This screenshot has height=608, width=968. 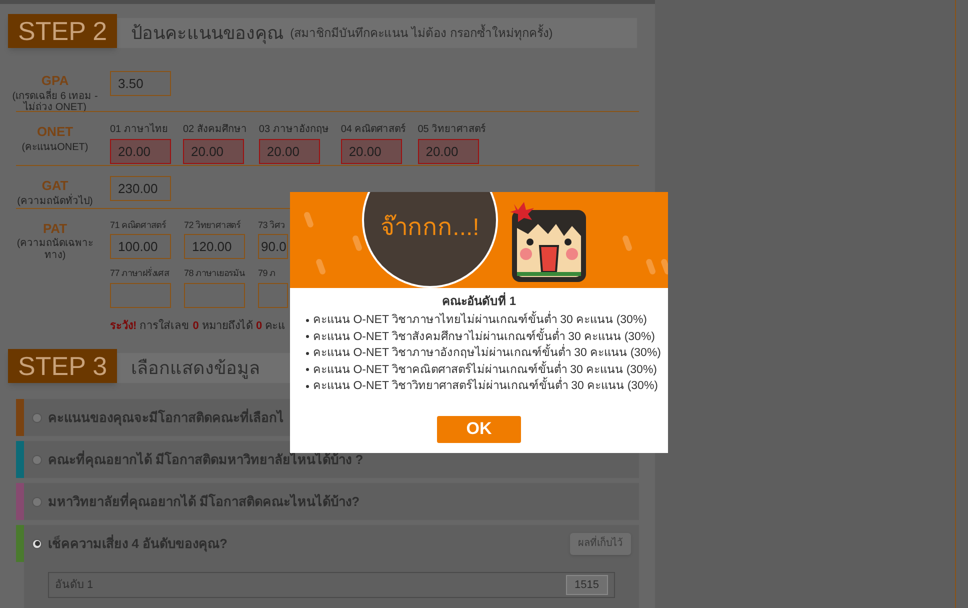 What do you see at coordinates (139, 129) in the screenshot?
I see `subject-label: 01 ภาษาไทย` at bounding box center [139, 129].